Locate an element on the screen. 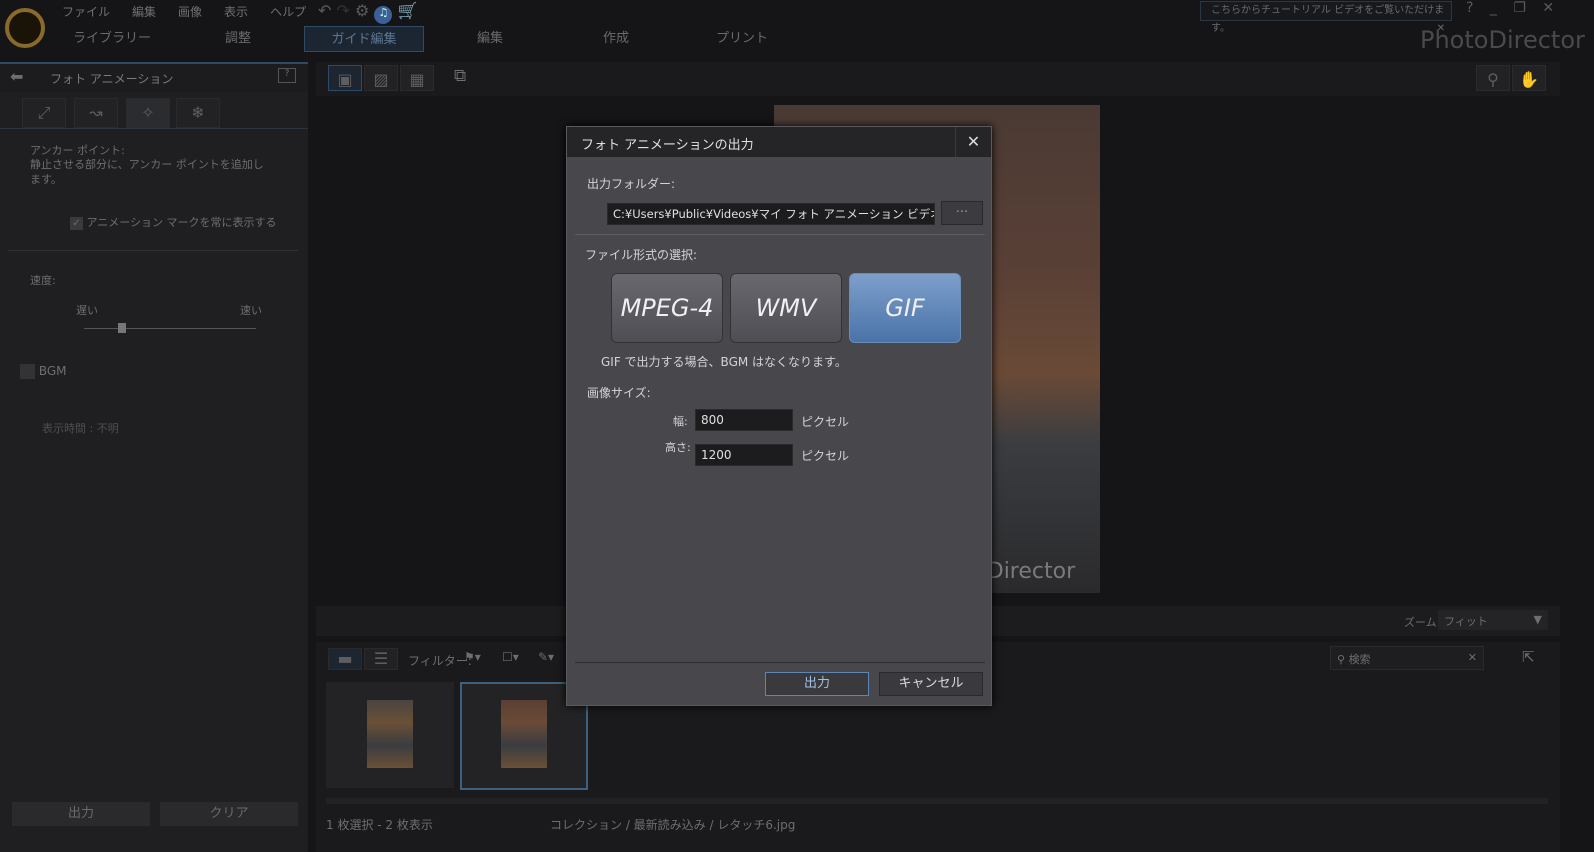 The height and width of the screenshot is (852, 1594). motion-curve-icon: ↝ is located at coordinates (96, 113).